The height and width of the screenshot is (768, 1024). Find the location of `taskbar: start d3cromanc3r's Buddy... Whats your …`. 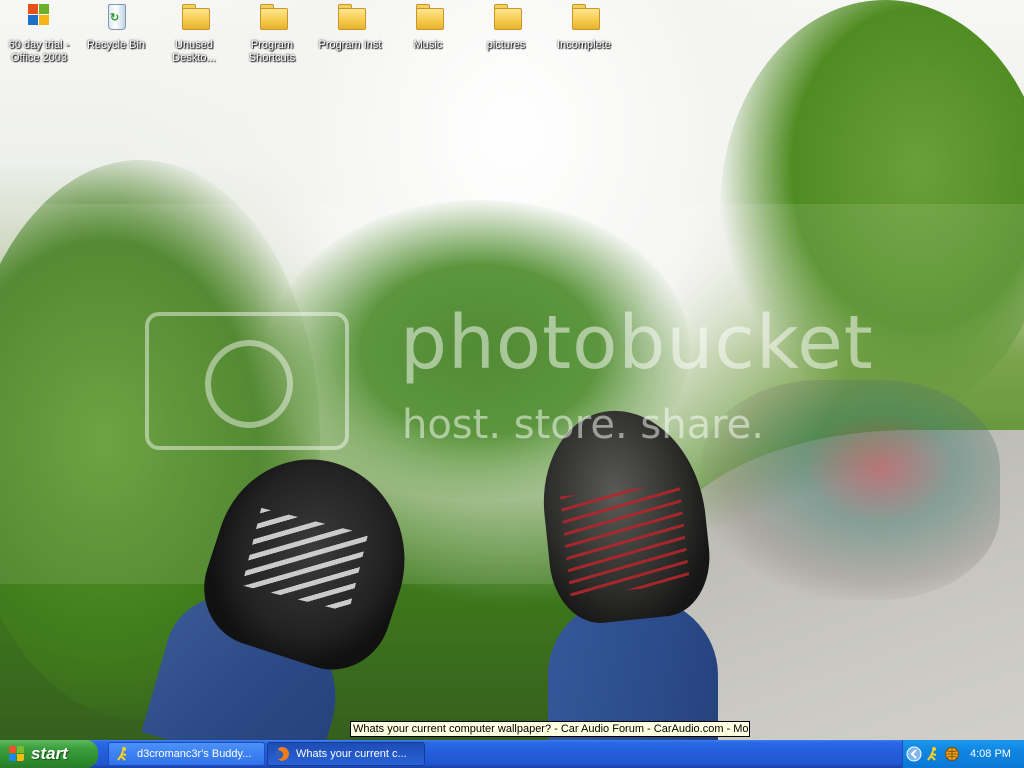

taskbar: start d3cromanc3r's Buddy... Whats your … is located at coordinates (512, 754).